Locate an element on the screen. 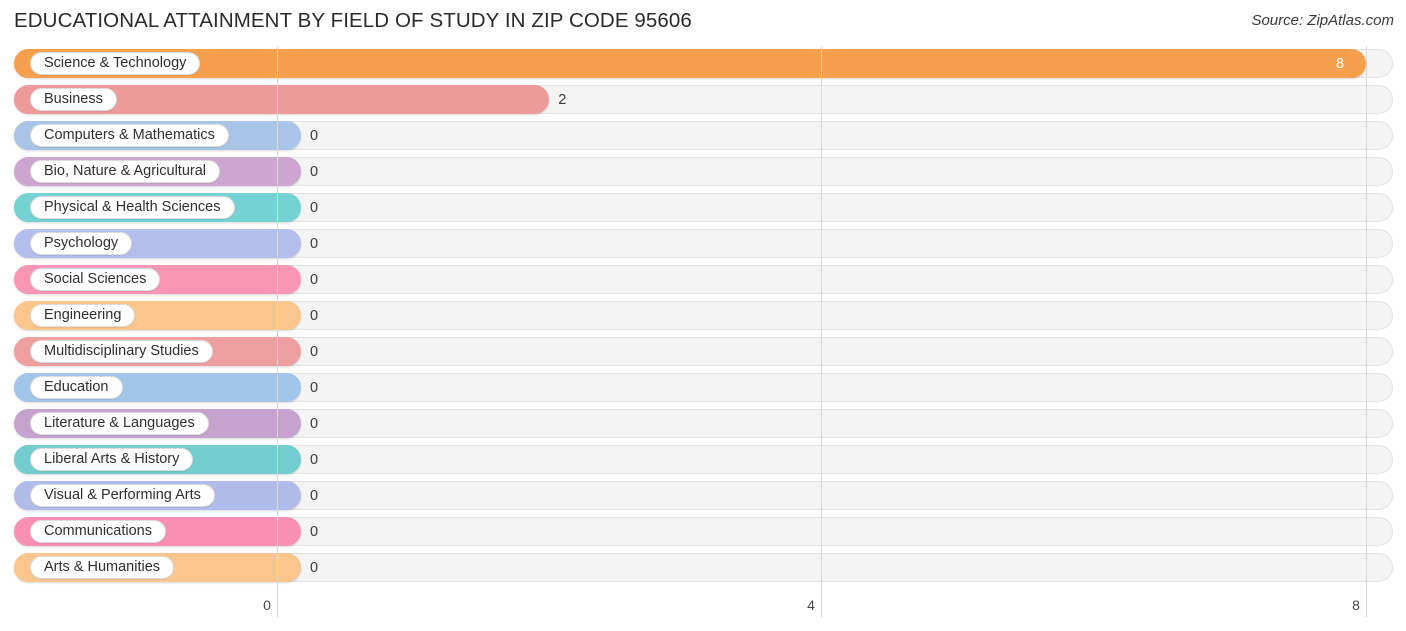 Image resolution: width=1406 pixels, height=631 pixels. chart-row: Engineering 0 is located at coordinates (703, 316).